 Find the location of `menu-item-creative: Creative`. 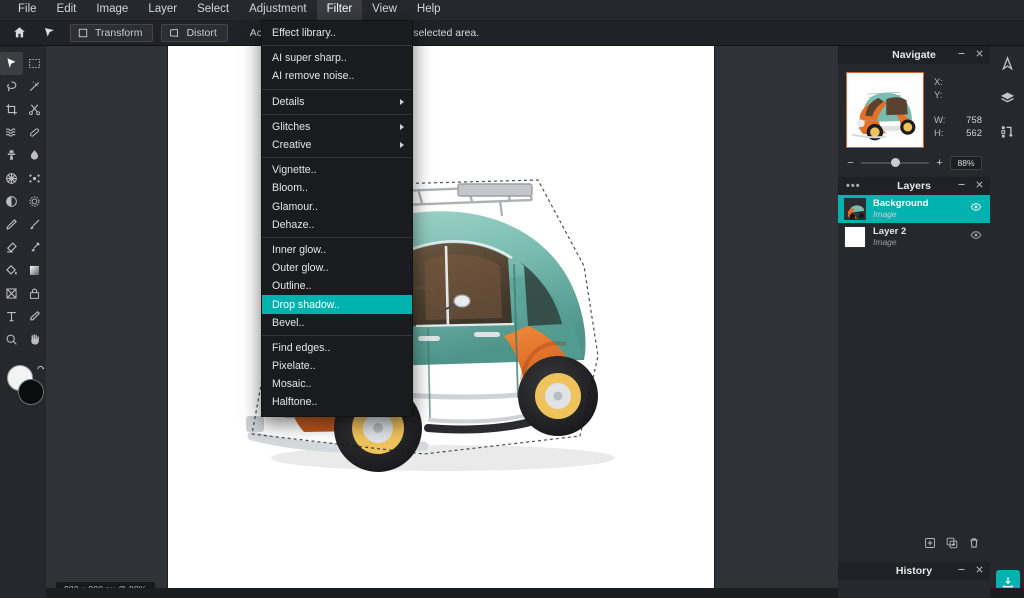

menu-item-creative: Creative is located at coordinates (337, 145).